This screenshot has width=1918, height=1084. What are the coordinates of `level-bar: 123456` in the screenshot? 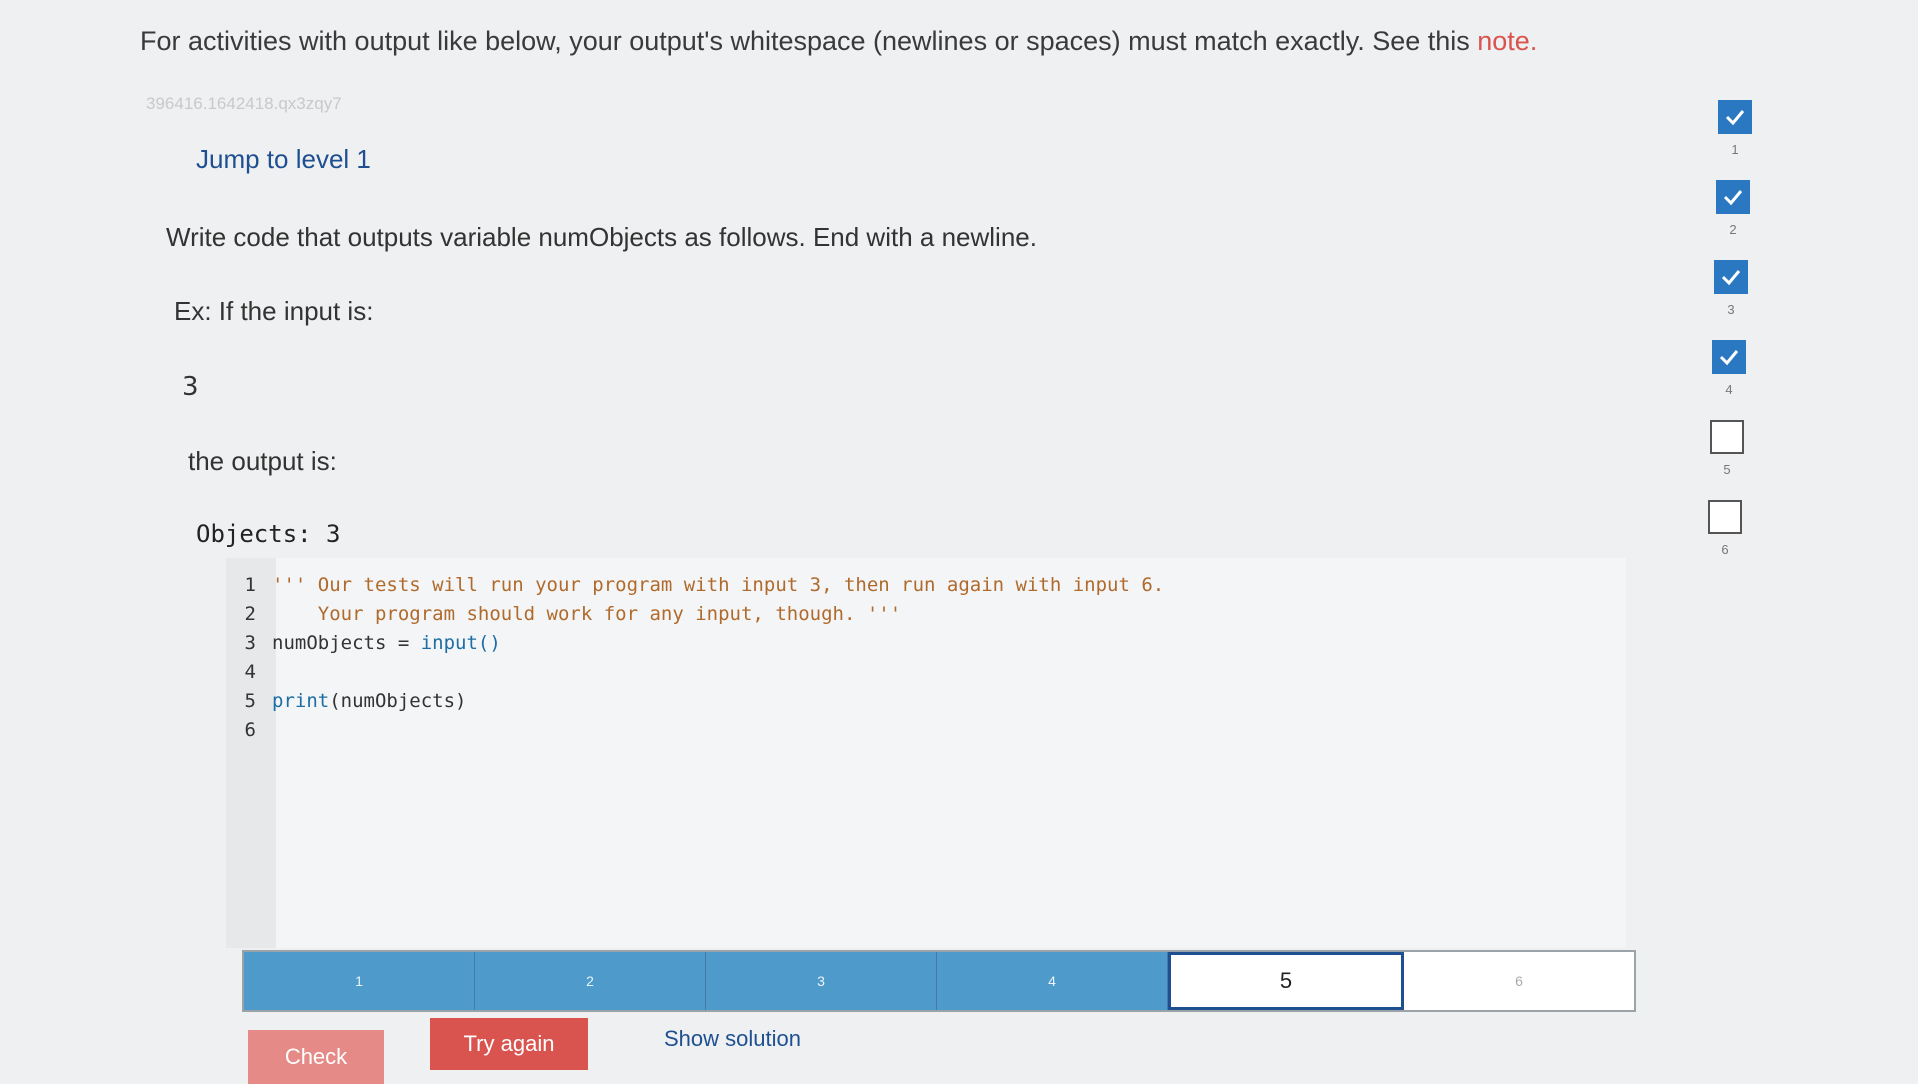 It's located at (939, 981).